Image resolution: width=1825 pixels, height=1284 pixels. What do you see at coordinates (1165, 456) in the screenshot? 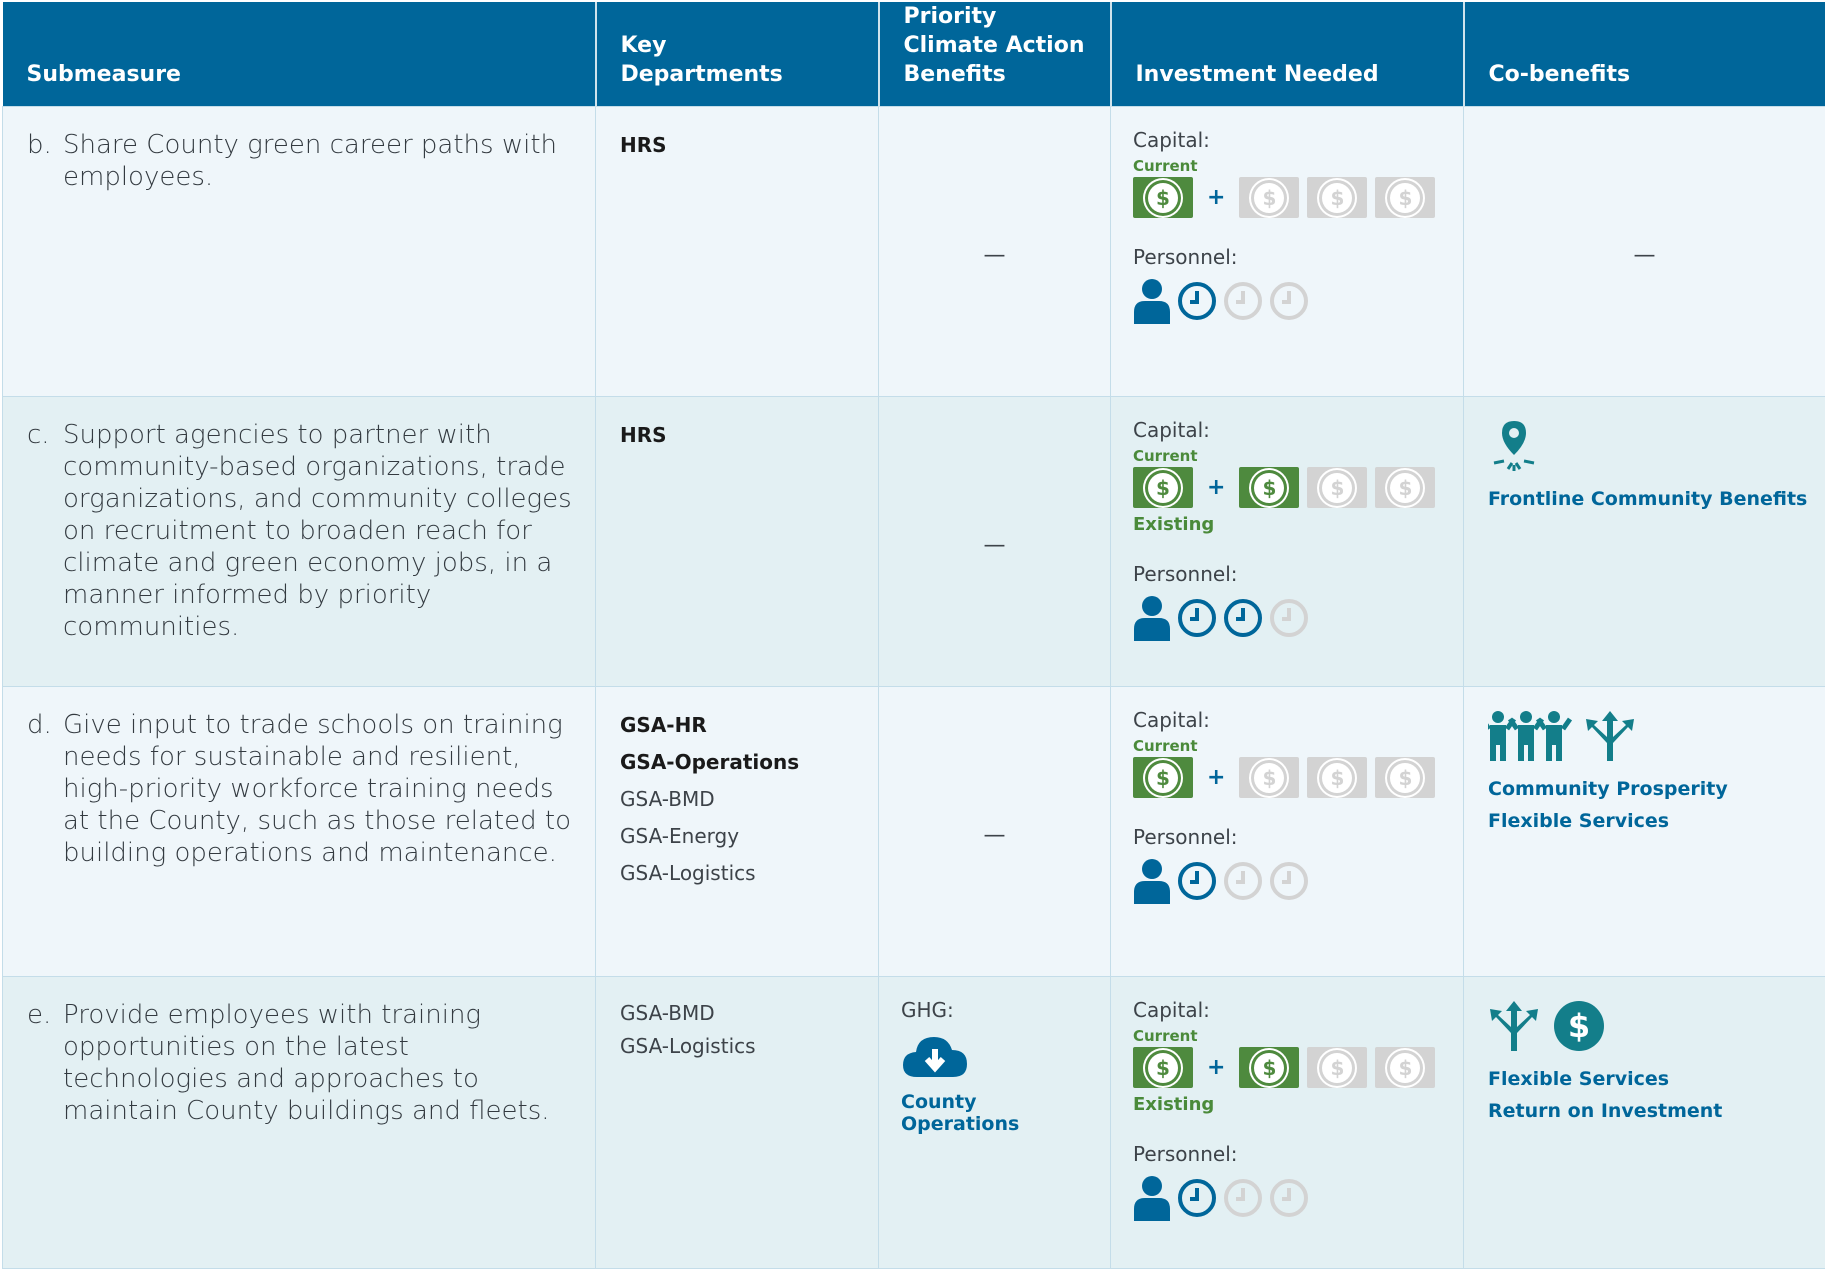
I see `current-label: Current` at bounding box center [1165, 456].